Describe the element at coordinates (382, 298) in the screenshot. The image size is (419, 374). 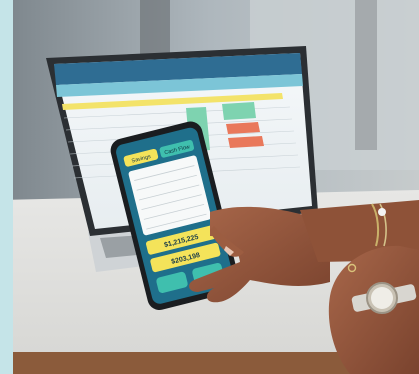
I see `watch-dial` at that location.